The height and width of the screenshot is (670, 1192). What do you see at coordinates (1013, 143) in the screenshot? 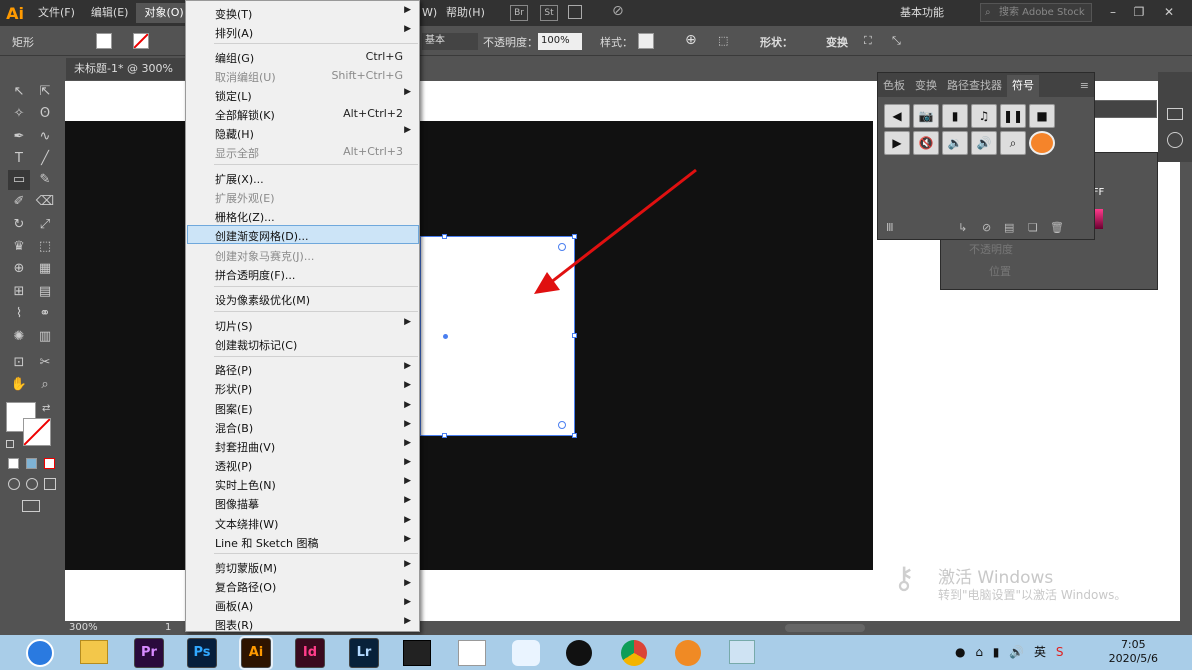
I see `symbol-search-icon: ⌕` at bounding box center [1013, 143].